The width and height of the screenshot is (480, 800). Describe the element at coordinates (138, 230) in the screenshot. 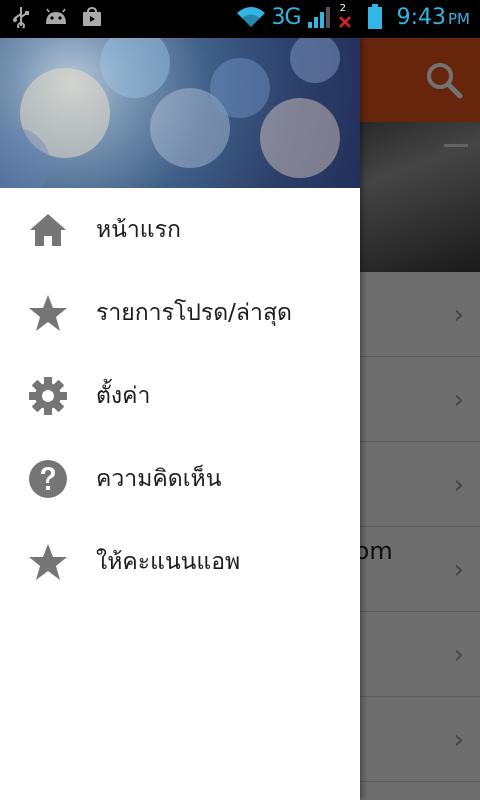

I see `menu-item-label: หน้าแรก` at that location.